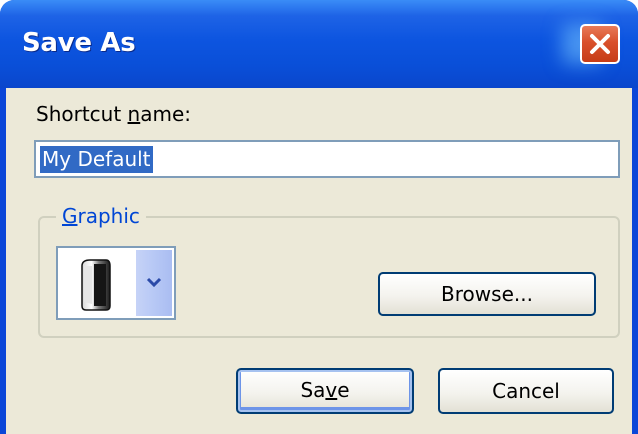 The image size is (638, 434). I want to click on save-button: Save, so click(325, 391).